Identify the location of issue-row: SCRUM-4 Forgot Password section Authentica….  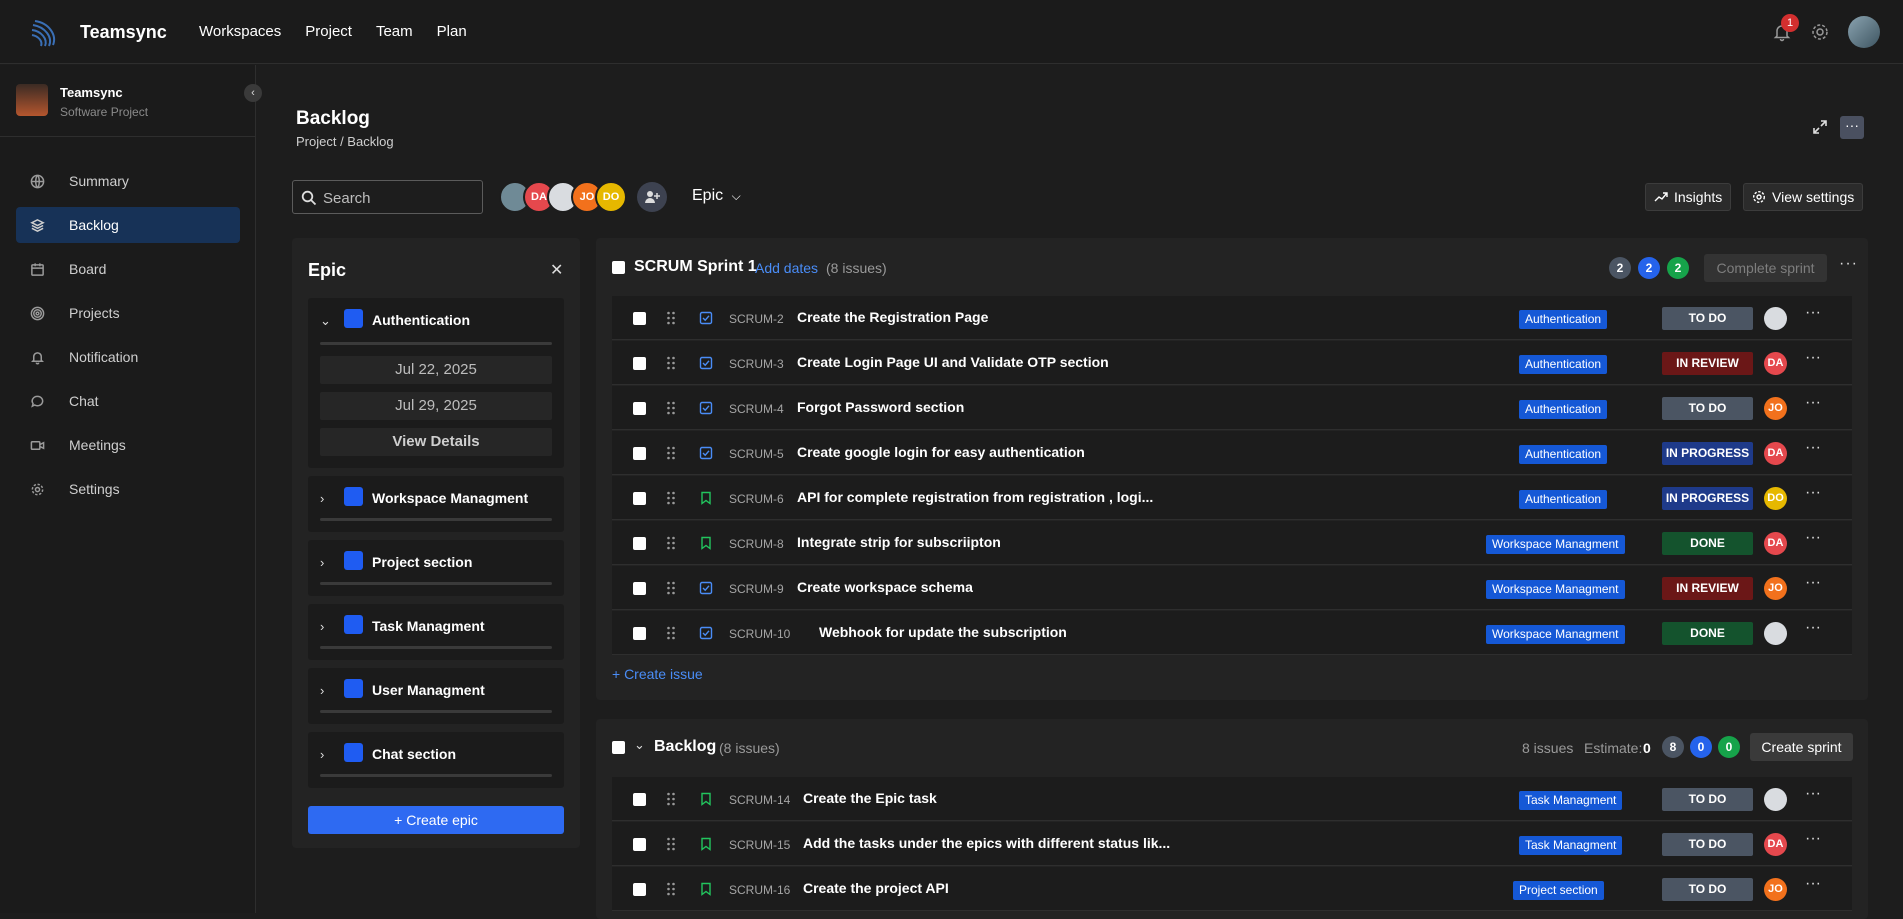
(1232, 408).